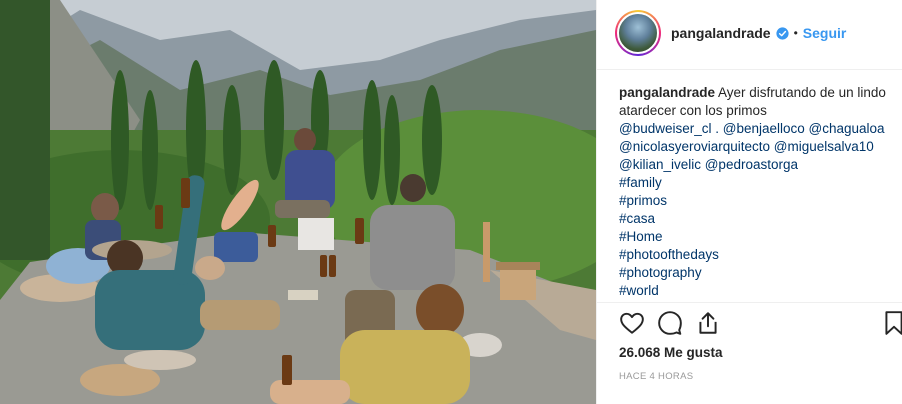 This screenshot has width=902, height=404. Describe the element at coordinates (671, 352) in the screenshot. I see `likes-count: 26.068 Me gusta` at that location.